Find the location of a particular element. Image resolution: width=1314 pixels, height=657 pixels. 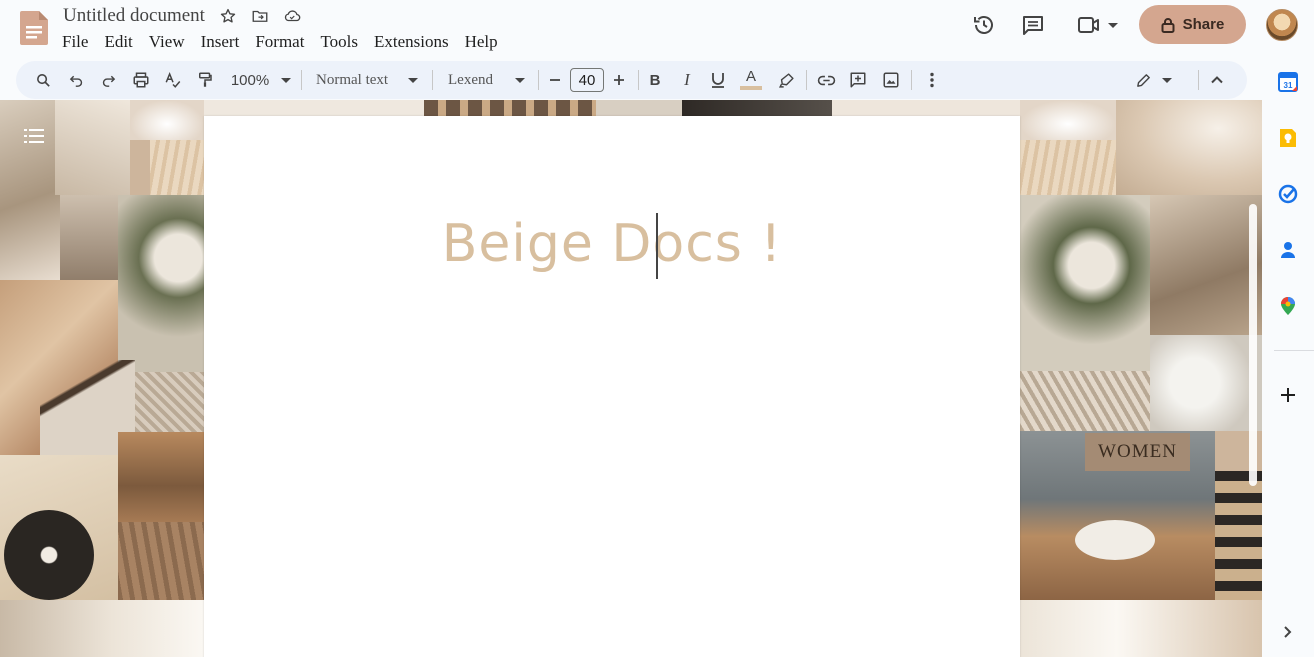

link-icon is located at coordinates (826, 80).